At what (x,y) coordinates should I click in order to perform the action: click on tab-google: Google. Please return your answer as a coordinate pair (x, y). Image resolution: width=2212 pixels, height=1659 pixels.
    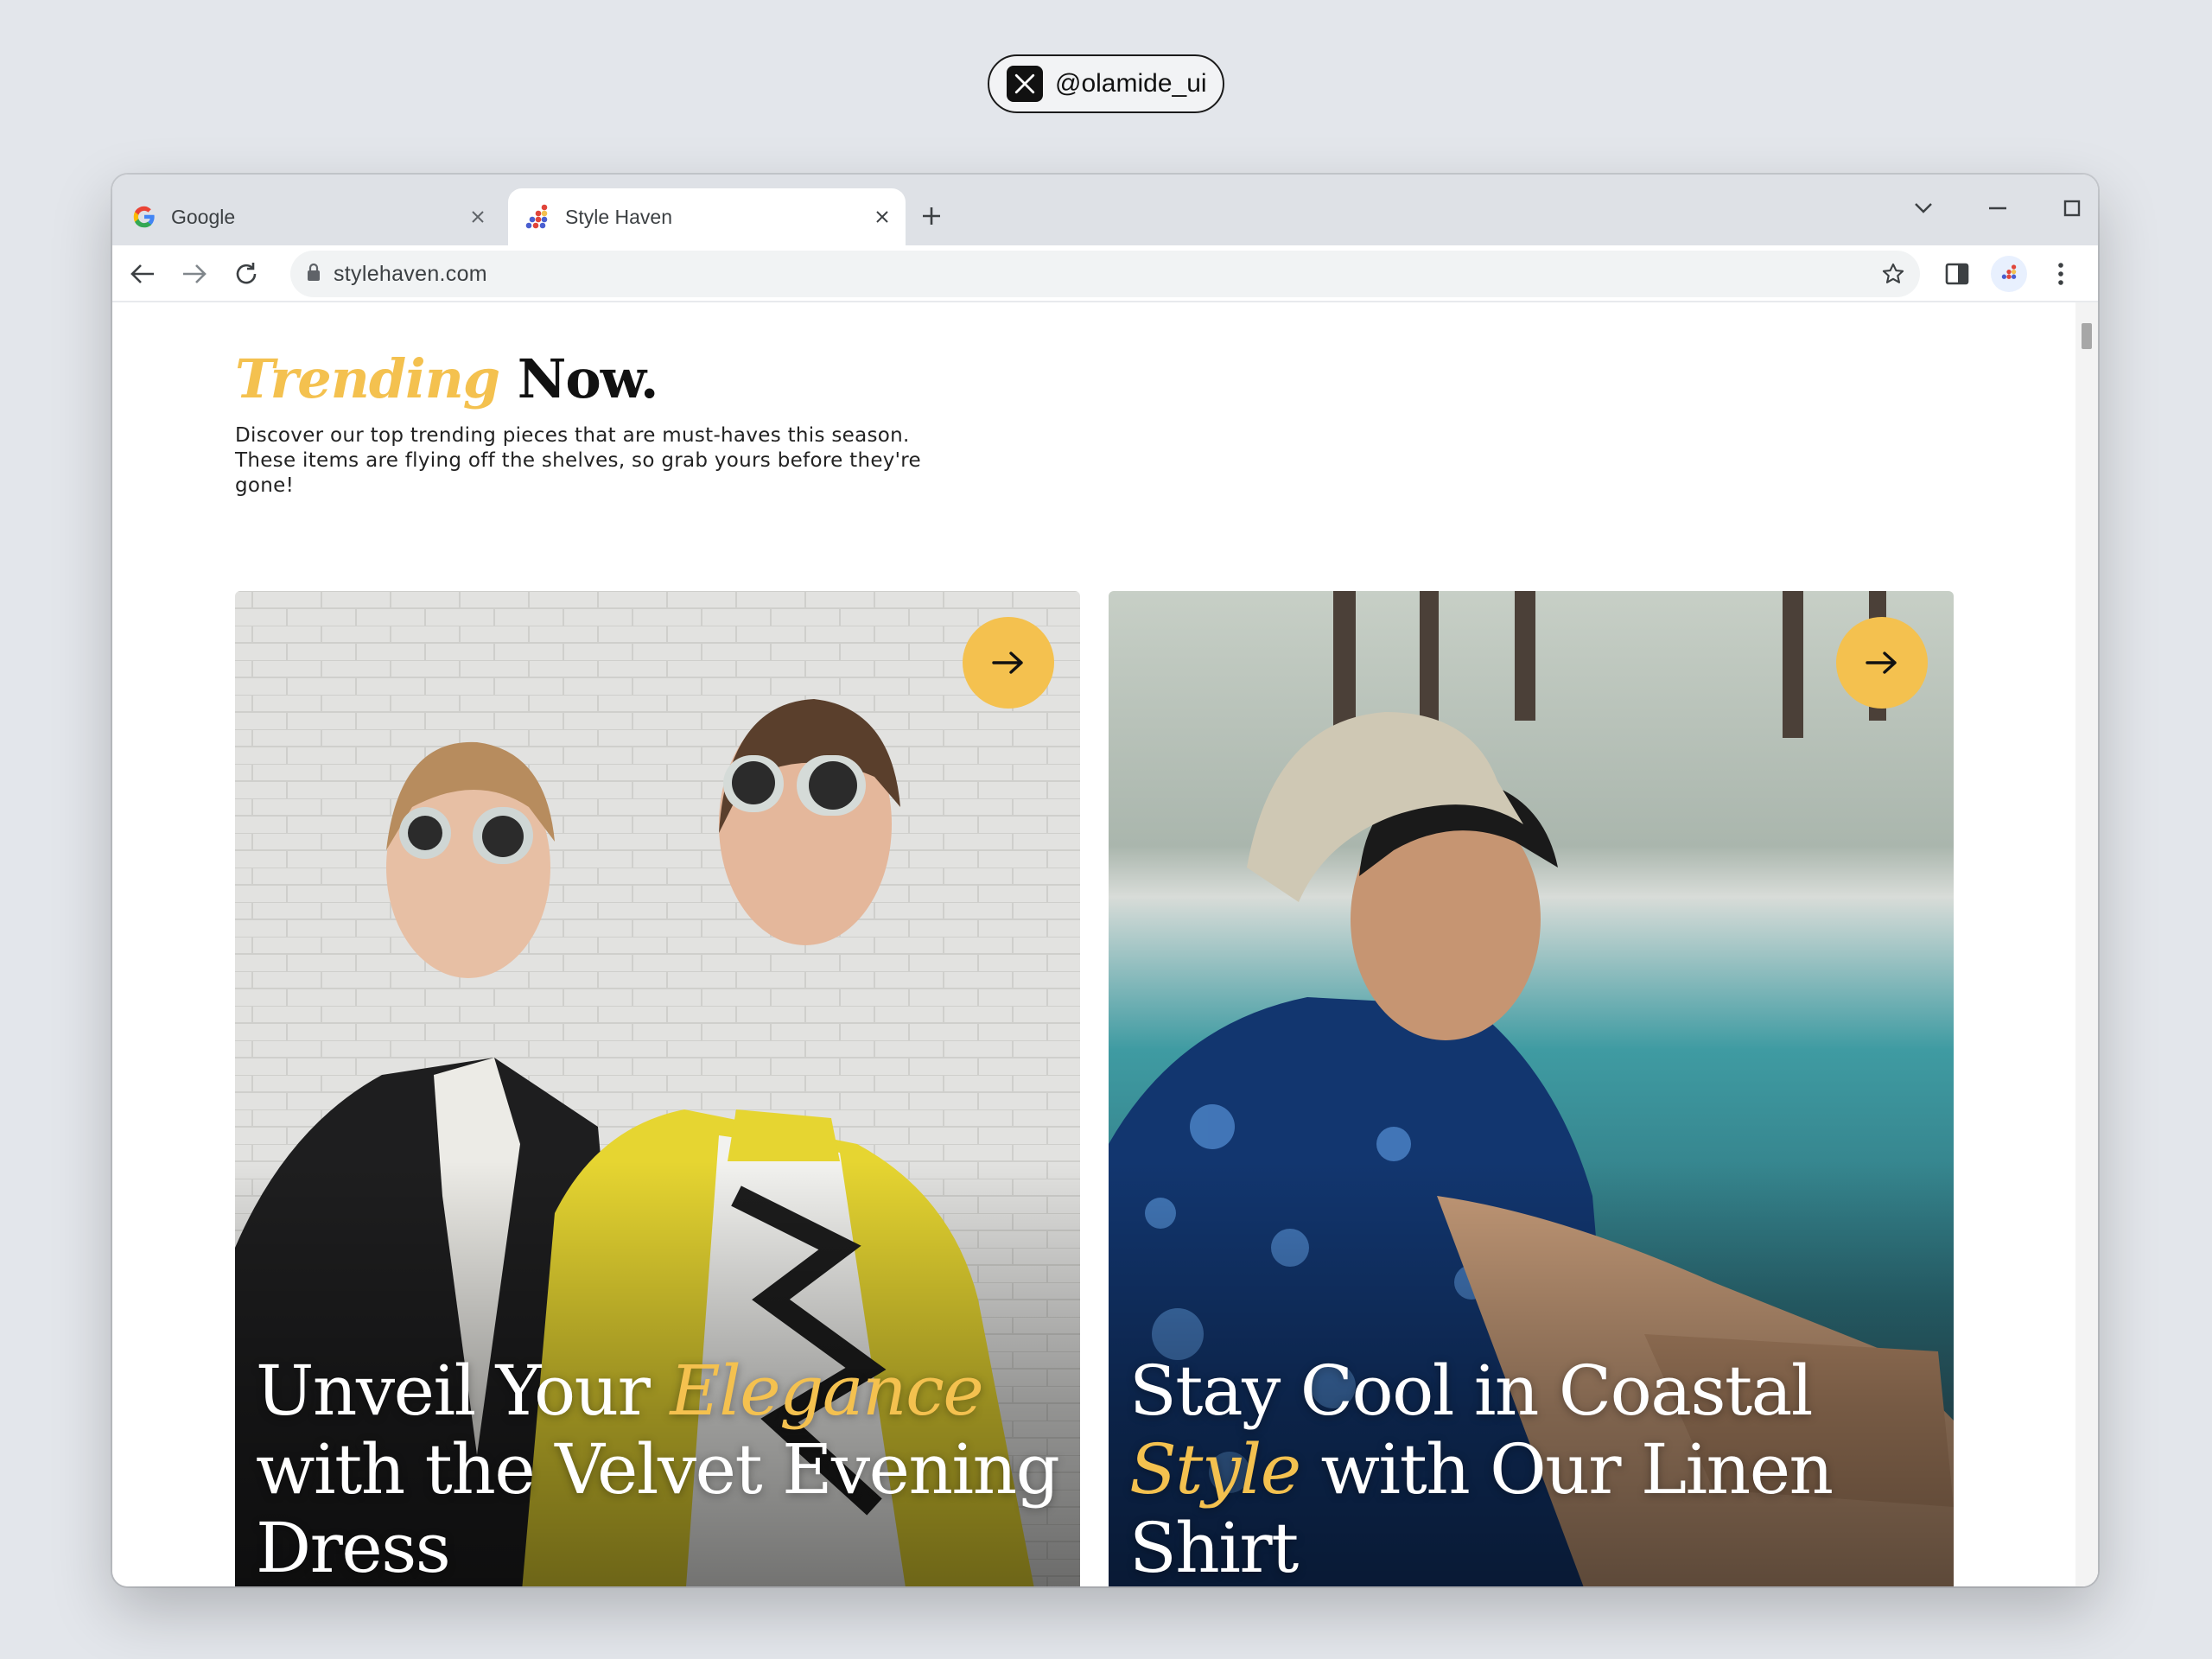
    Looking at the image, I should click on (306, 216).